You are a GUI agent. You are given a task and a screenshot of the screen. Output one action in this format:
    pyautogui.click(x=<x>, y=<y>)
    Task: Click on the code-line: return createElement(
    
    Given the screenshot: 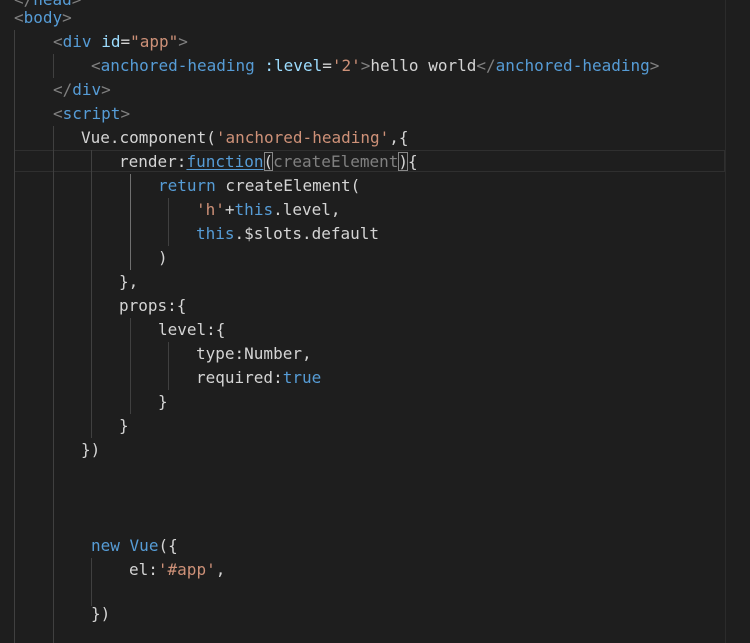 What is the action you would take?
    pyautogui.click(x=259, y=186)
    